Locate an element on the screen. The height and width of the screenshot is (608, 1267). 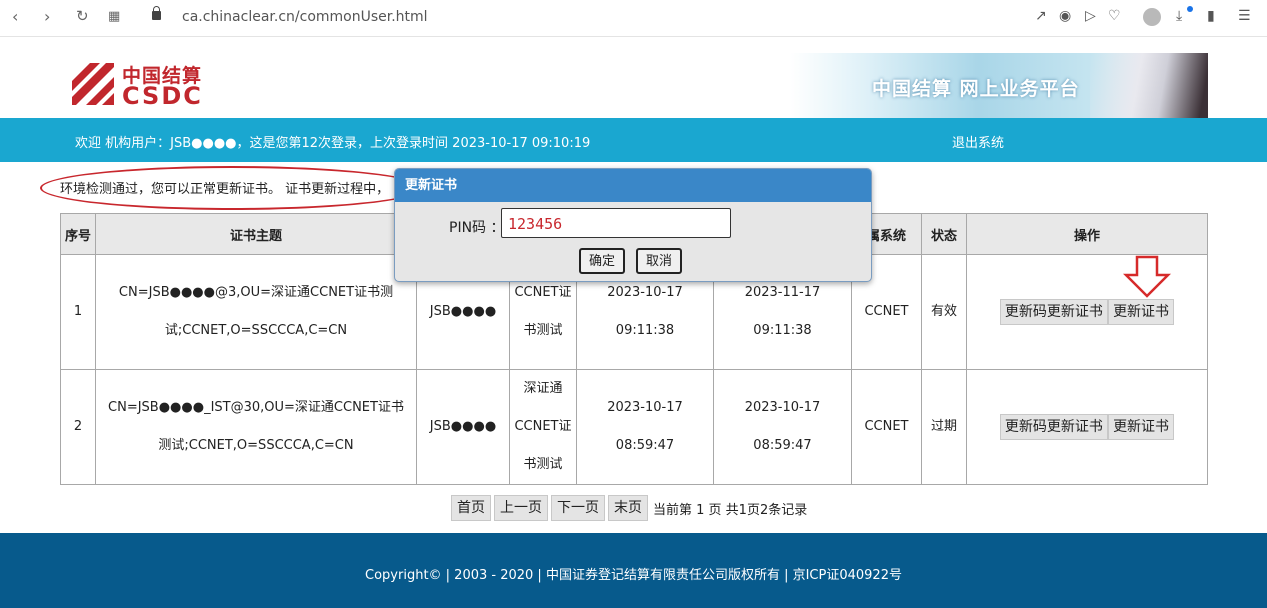
battery-icon: ▮ is located at coordinates (1211, 16).